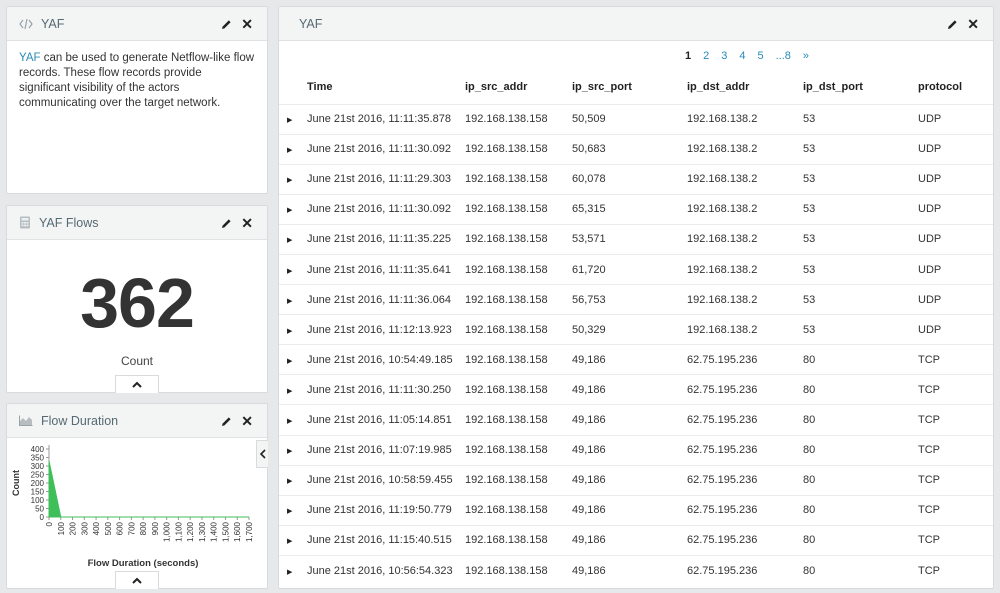  Describe the element at coordinates (30, 58) in the screenshot. I see `yaf-link: YAF` at that location.